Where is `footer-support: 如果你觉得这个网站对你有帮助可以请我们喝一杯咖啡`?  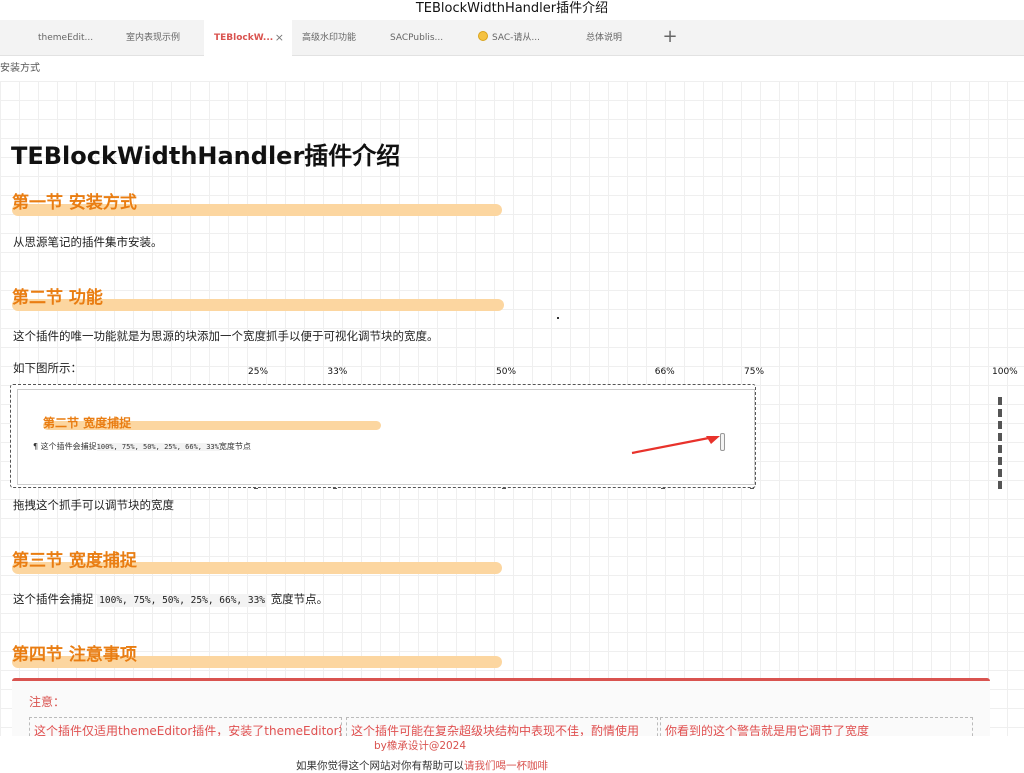
footer-support: 如果你觉得这个网站对你有帮助可以请我们喝一杯咖啡 is located at coordinates (422, 765).